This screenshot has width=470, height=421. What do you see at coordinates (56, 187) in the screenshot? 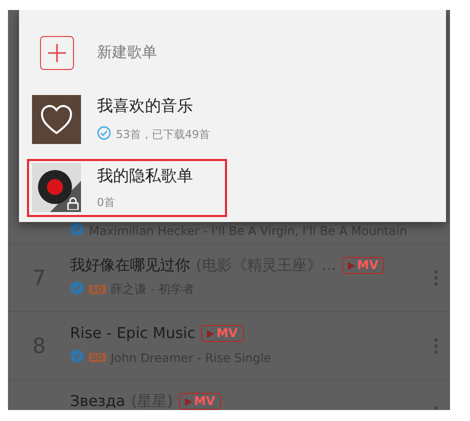
I see `vinyl-cover` at bounding box center [56, 187].